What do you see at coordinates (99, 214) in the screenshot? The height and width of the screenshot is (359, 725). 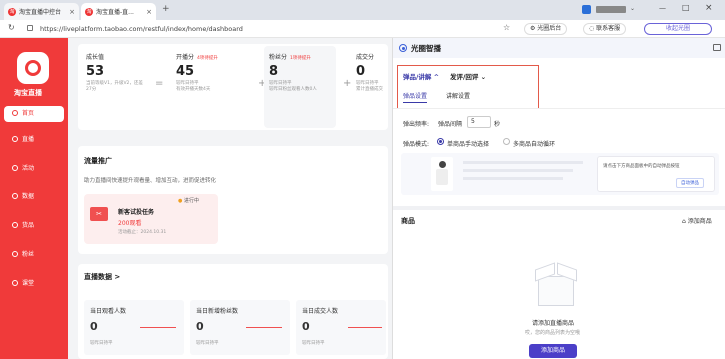 I see `ticket-icon: ✂` at bounding box center [99, 214].